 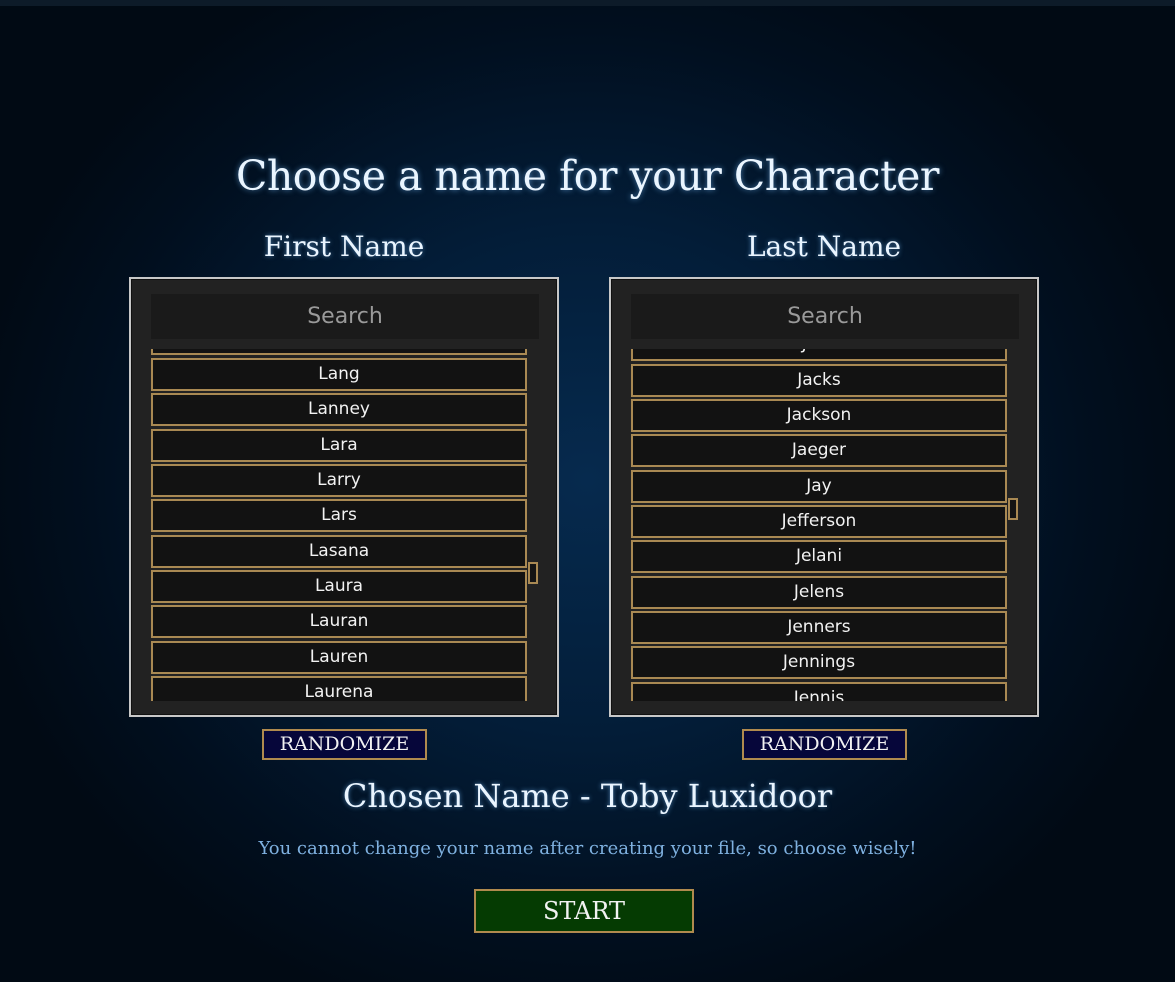 I want to click on start-button: START, so click(x=584, y=911).